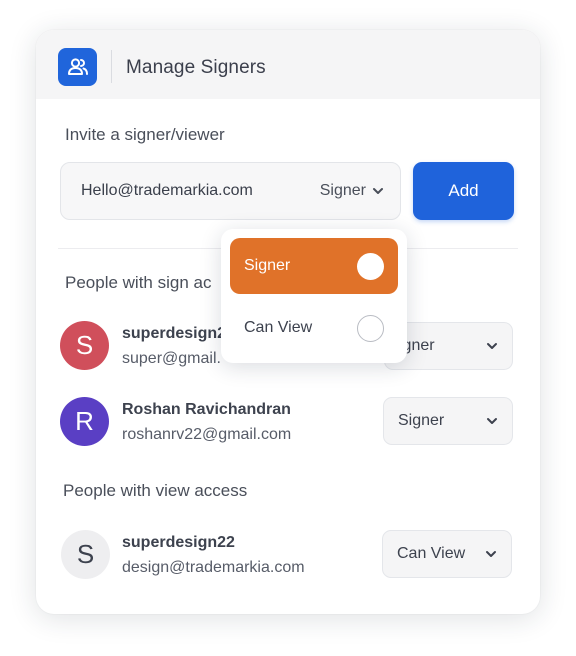 The width and height of the screenshot is (576, 656). Describe the element at coordinates (196, 67) in the screenshot. I see `page-title: Manage Signers` at that location.